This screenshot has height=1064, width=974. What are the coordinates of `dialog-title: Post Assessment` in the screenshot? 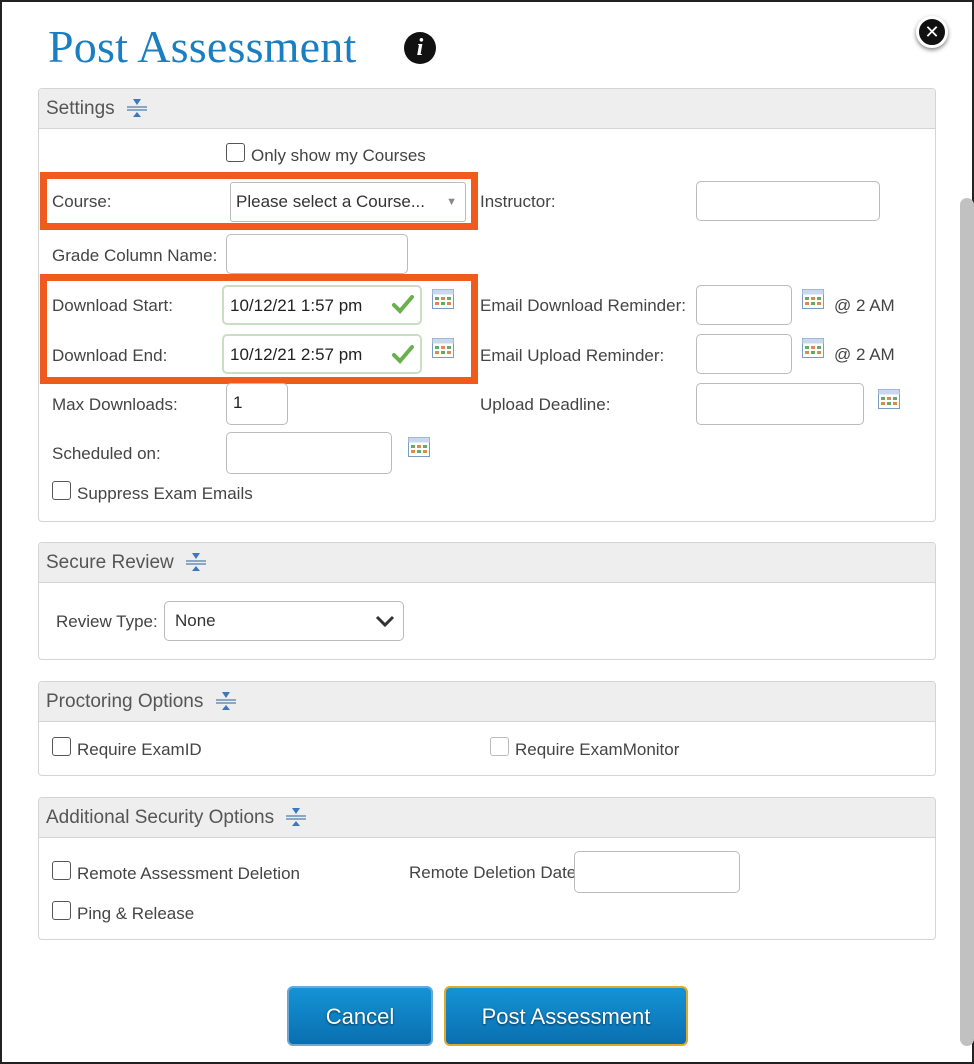 It's located at (202, 46).